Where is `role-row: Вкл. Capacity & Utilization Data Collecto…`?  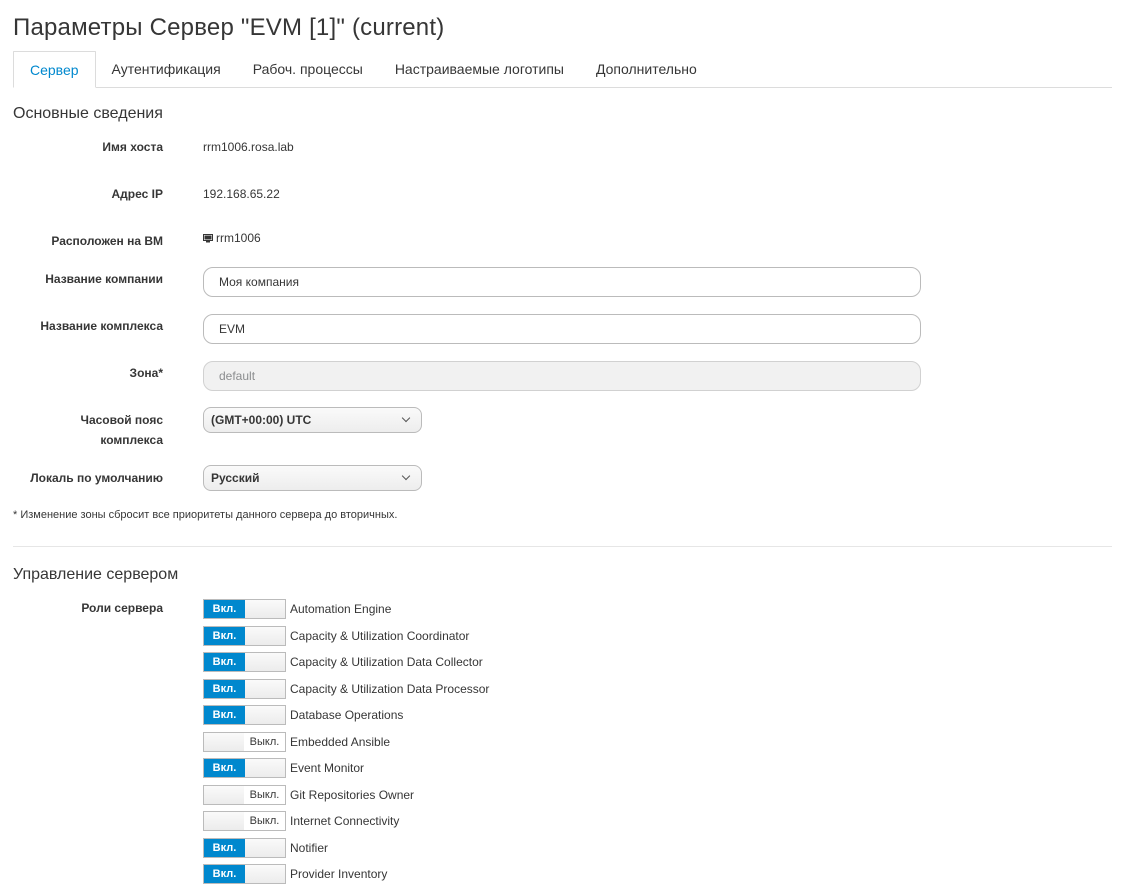
role-row: Вкл. Capacity & Utilization Data Collecto… is located at coordinates (346, 662).